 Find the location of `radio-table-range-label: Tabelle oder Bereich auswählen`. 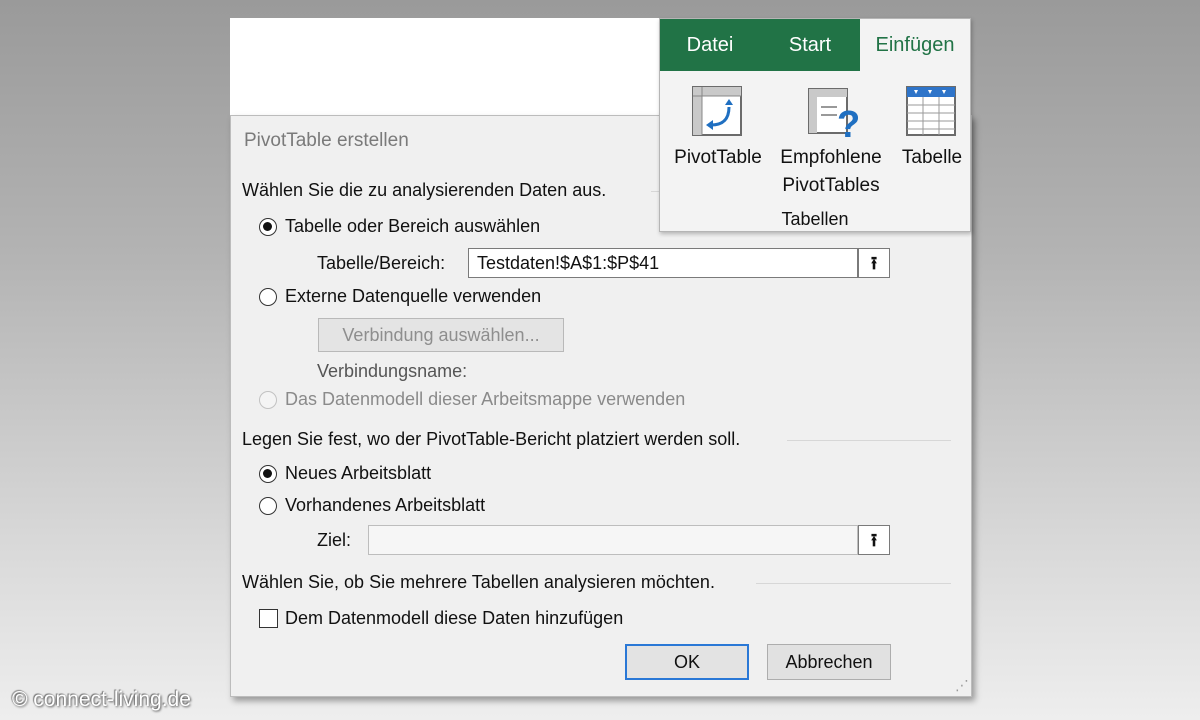

radio-table-range-label: Tabelle oder Bereich auswählen is located at coordinates (412, 226).